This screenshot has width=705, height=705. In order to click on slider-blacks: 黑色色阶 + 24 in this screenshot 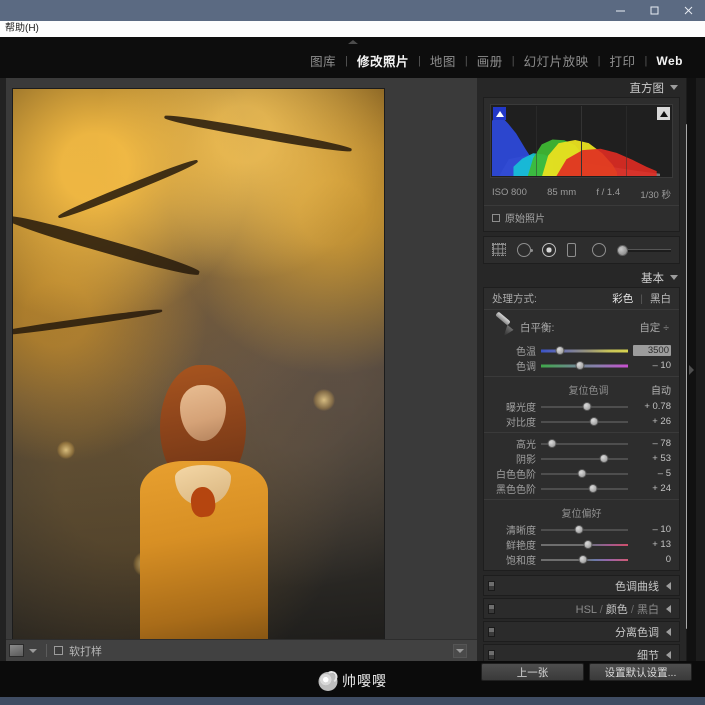, I will do `click(581, 488)`.